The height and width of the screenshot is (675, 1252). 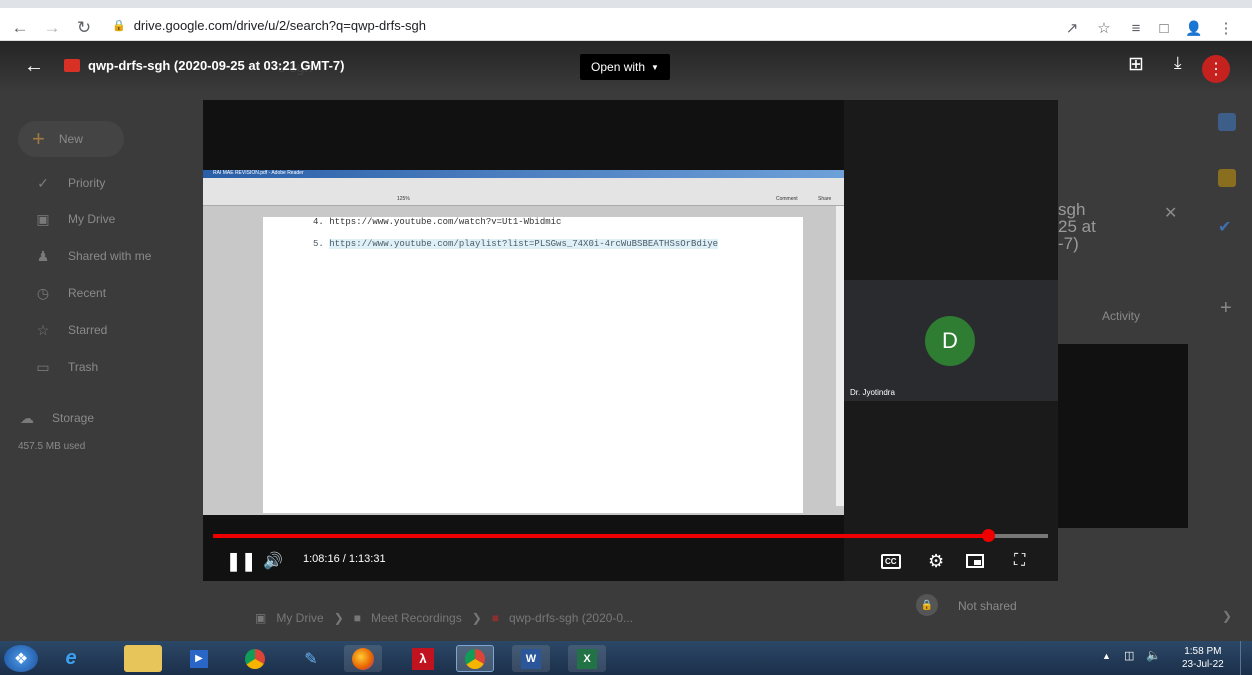 What do you see at coordinates (523, 174) in the screenshot?
I see `pdf-window-titlebar: RAI MAE REVISION.pdf - Adobe Reader` at bounding box center [523, 174].